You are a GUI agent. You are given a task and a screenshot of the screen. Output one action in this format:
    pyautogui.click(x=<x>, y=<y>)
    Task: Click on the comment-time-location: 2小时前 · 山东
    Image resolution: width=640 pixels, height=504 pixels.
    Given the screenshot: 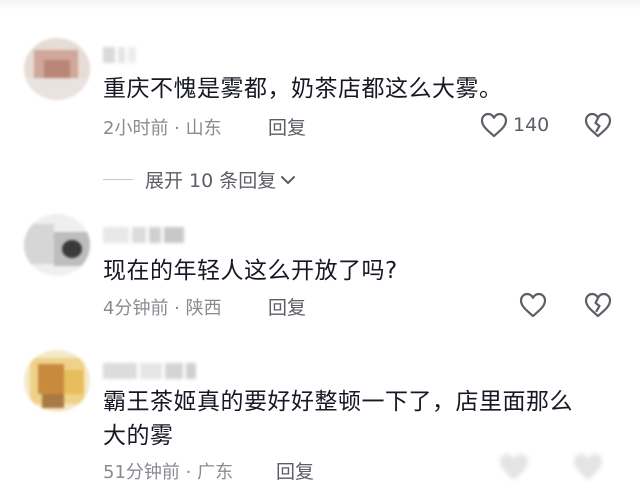 What is the action you would take?
    pyautogui.click(x=162, y=128)
    